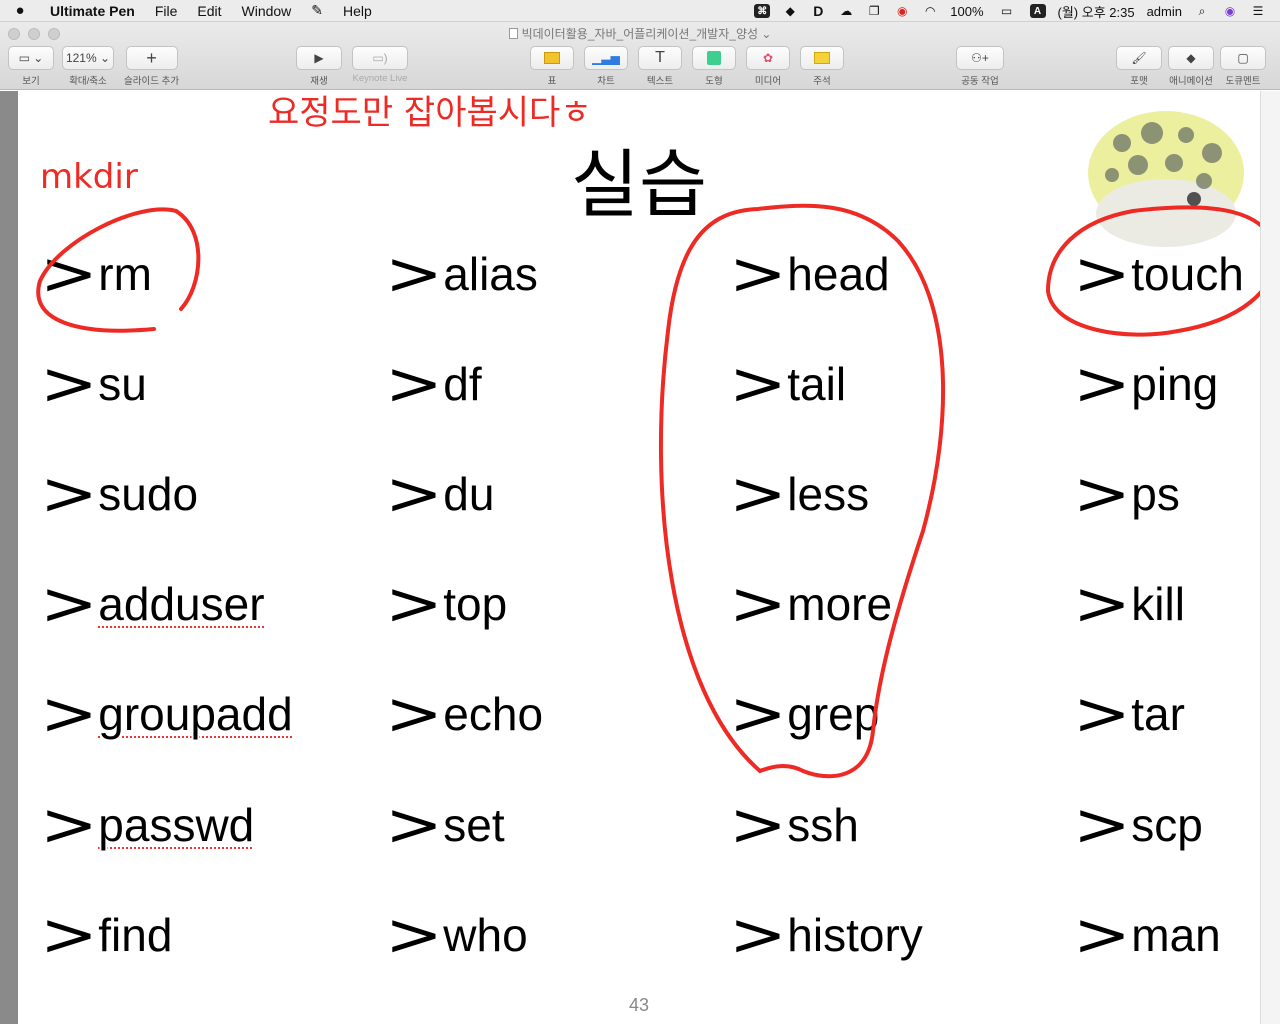 The height and width of the screenshot is (1024, 1280). I want to click on command-icon: ⌘, so click(762, 11).